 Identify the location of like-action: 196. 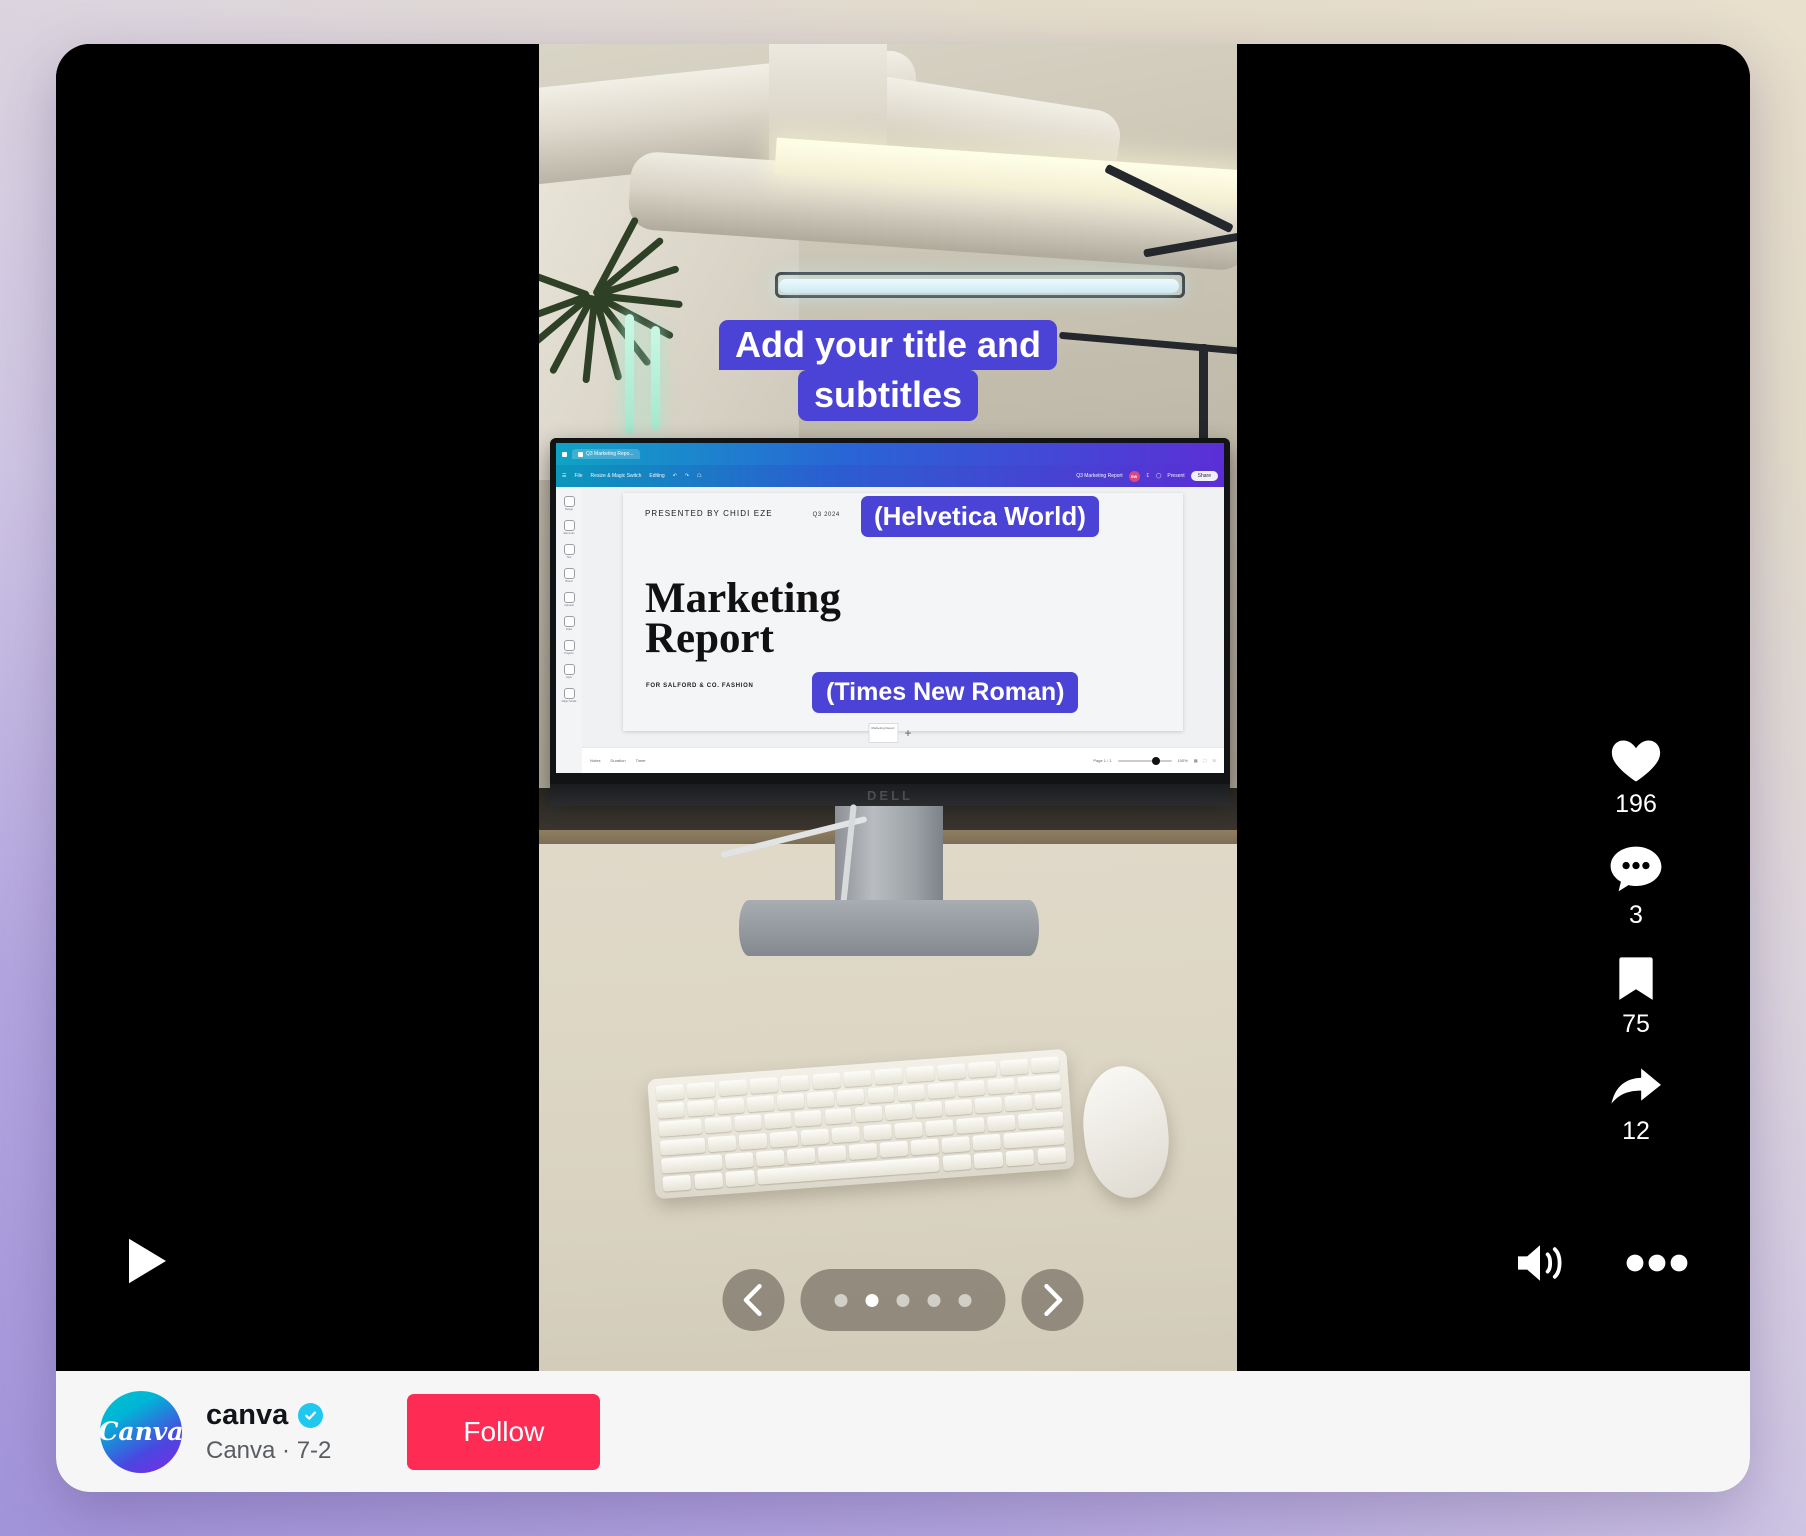
(1636, 776).